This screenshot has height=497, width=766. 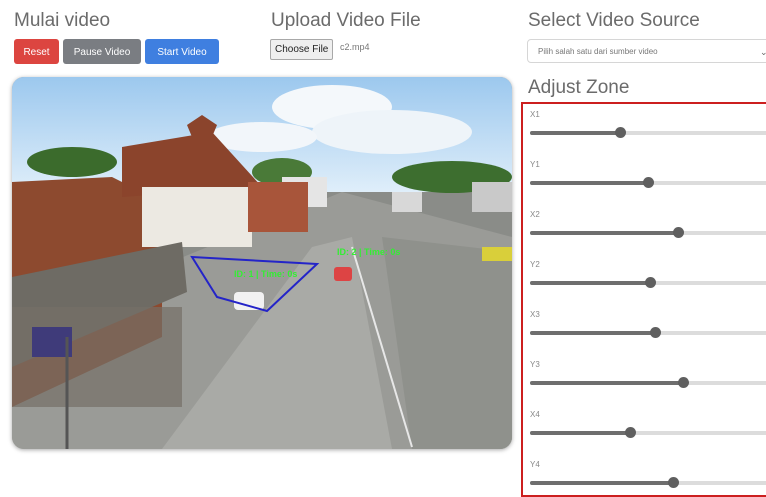 What do you see at coordinates (266, 274) in the screenshot?
I see `overlay-detection-1: ID: 1 | Time: 0s` at bounding box center [266, 274].